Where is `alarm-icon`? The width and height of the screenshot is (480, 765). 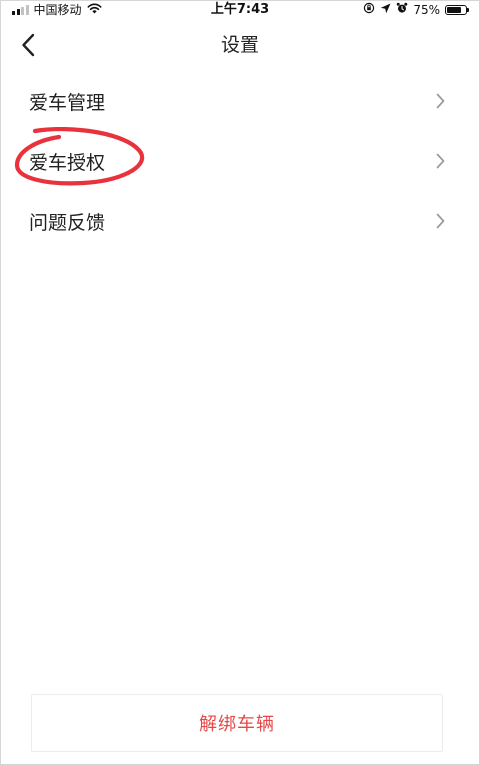
alarm-icon is located at coordinates (402, 10).